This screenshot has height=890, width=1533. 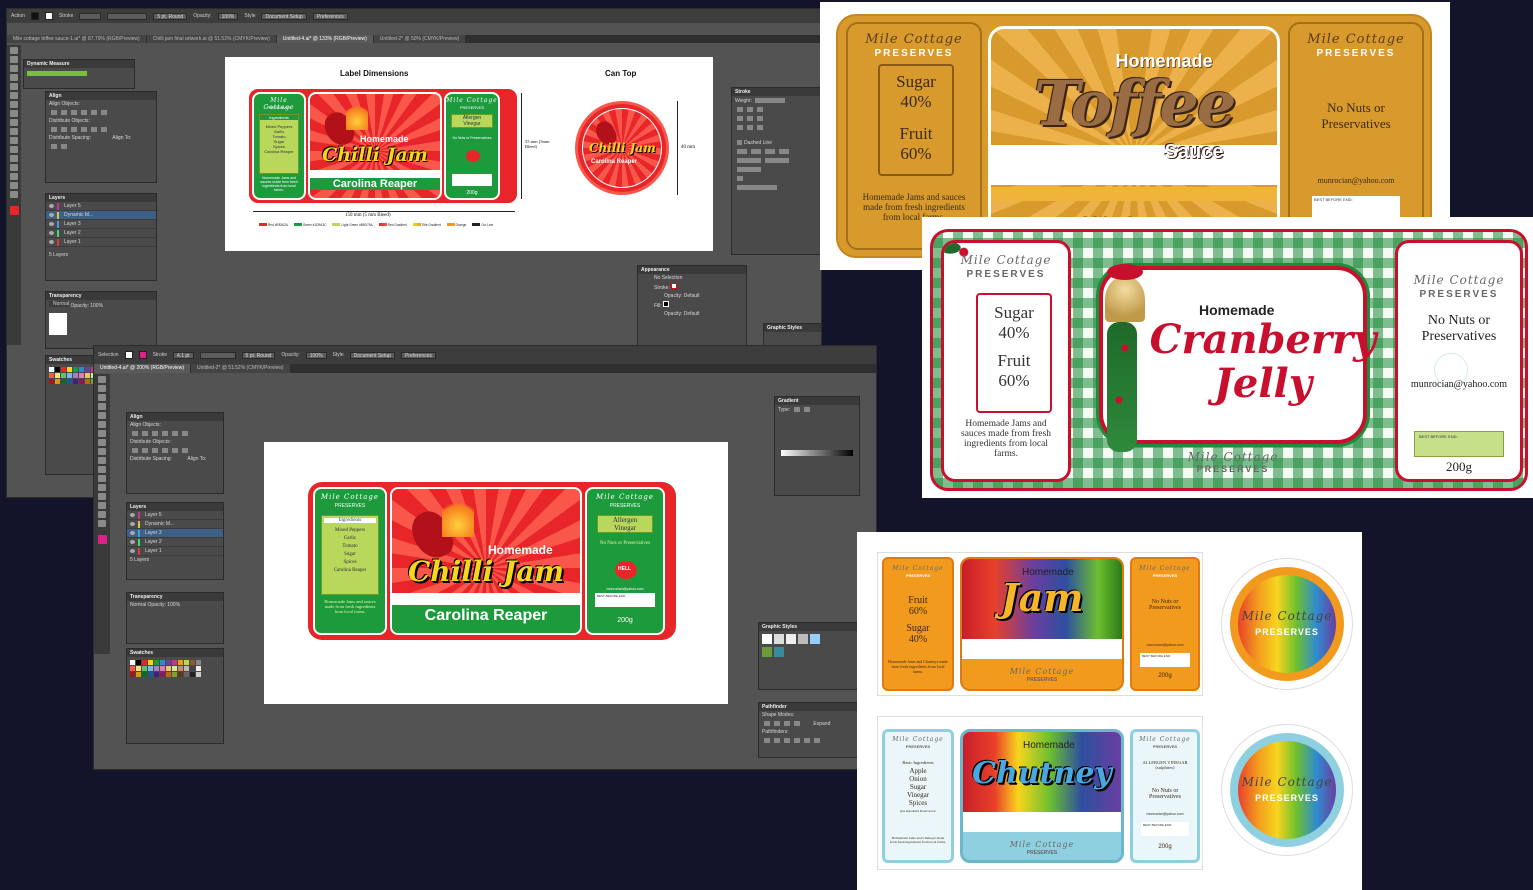 What do you see at coordinates (135, 450) in the screenshot?
I see `distribute-top-icon` at bounding box center [135, 450].